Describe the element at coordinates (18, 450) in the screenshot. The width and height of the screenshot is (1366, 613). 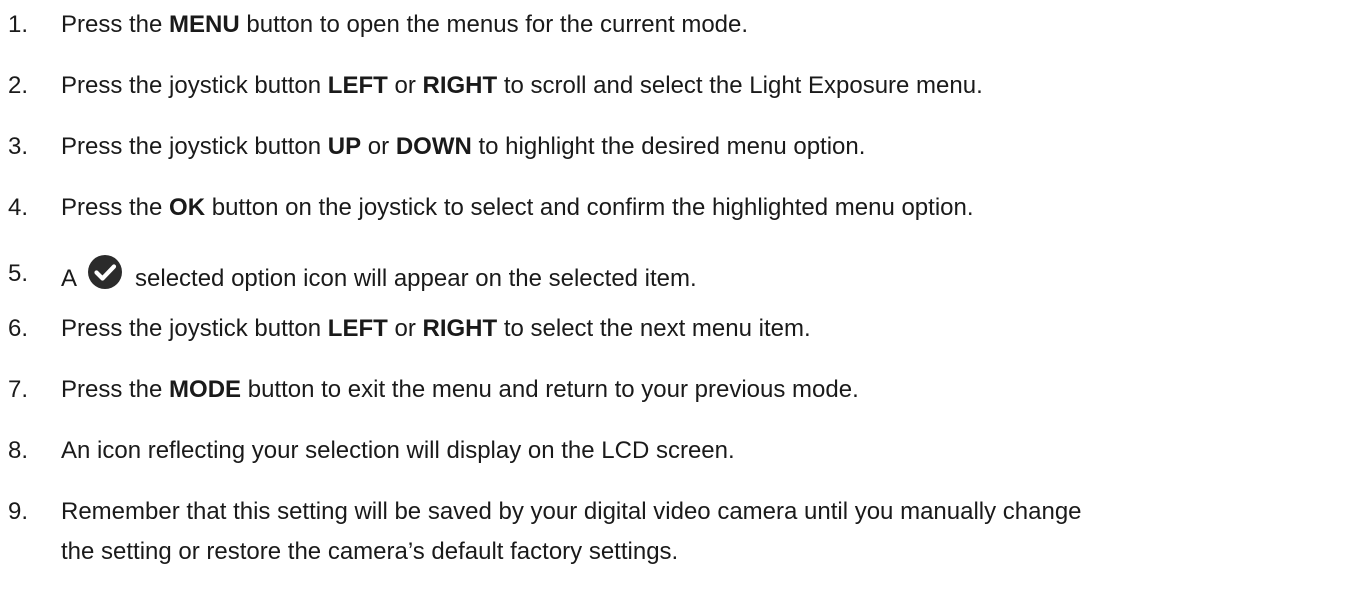
I see `step-number: 8.` at that location.